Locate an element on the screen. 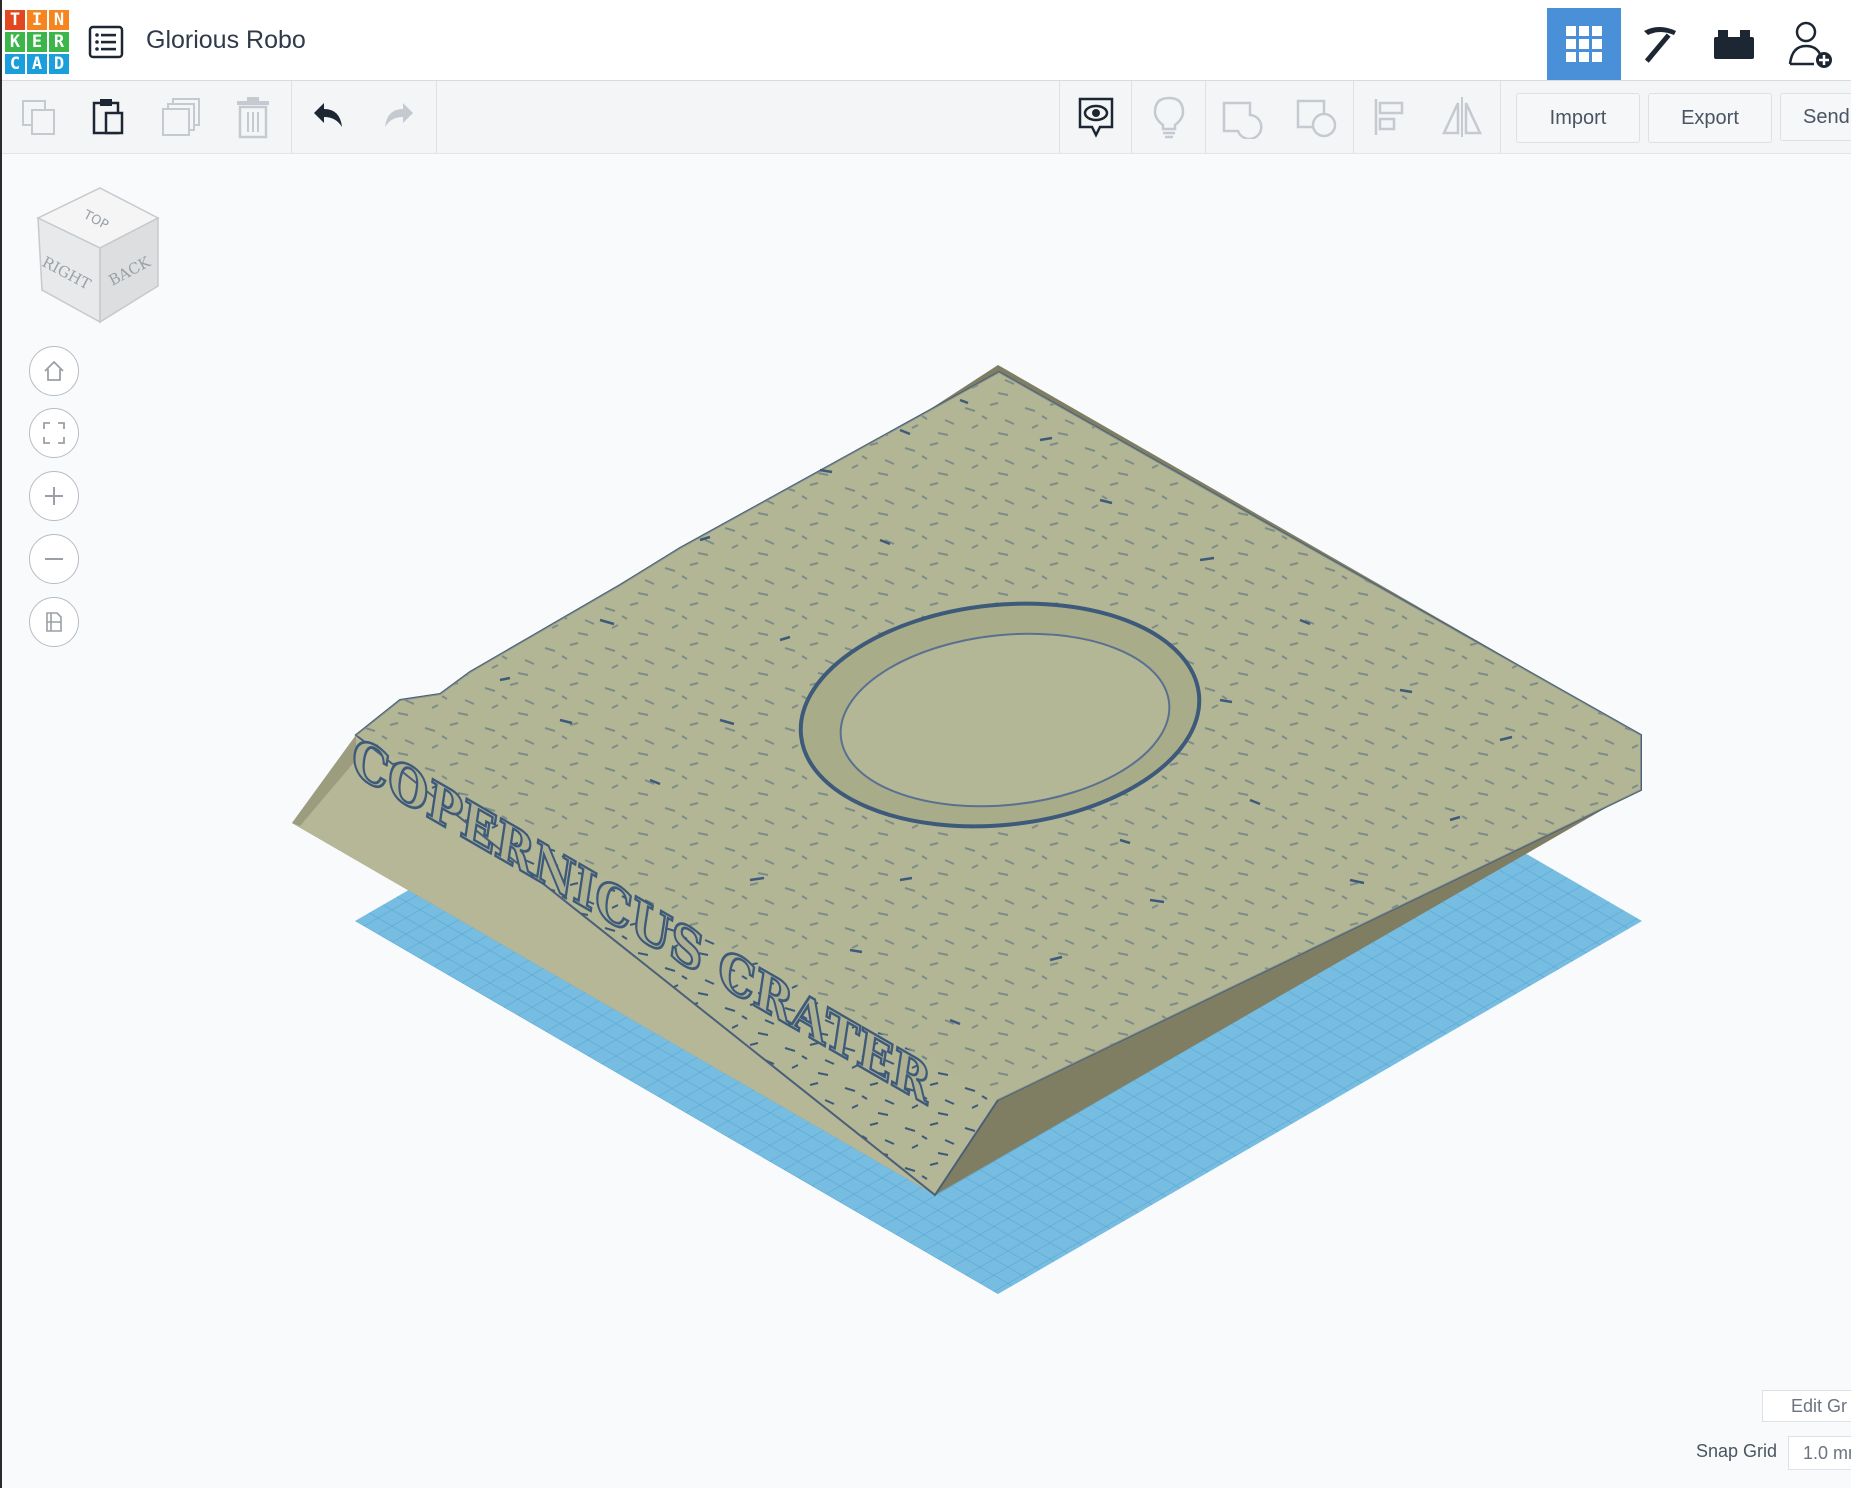 This screenshot has width=1851, height=1488. zoom-out-button is located at coordinates (54, 559).